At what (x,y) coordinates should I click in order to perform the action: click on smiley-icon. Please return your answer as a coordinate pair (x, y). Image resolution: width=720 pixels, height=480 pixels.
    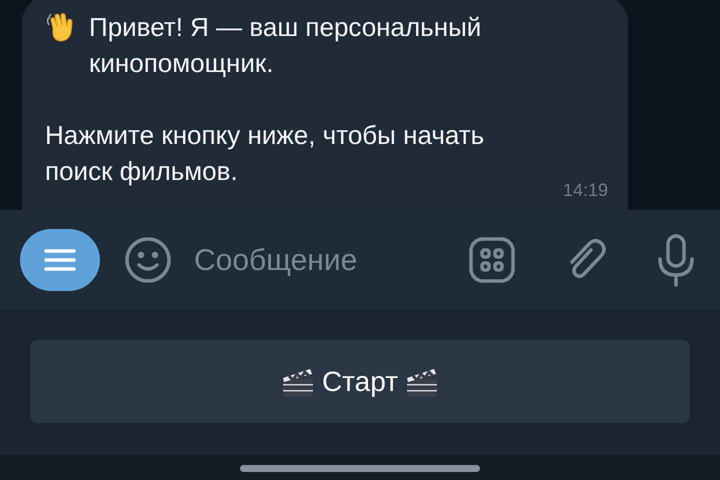
    Looking at the image, I should click on (148, 260).